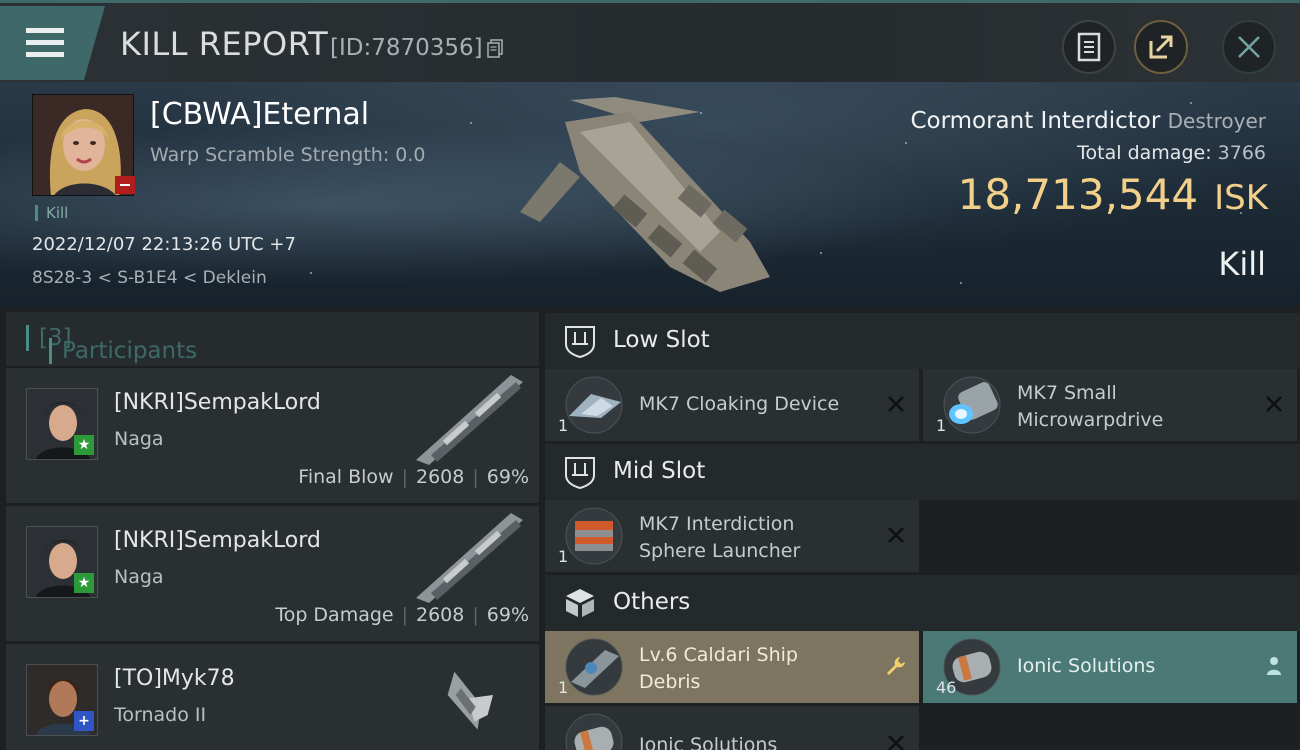 Image resolution: width=1300 pixels, height=750 pixels. Describe the element at coordinates (946, 687) in the screenshot. I see `module-quantity: 46` at that location.